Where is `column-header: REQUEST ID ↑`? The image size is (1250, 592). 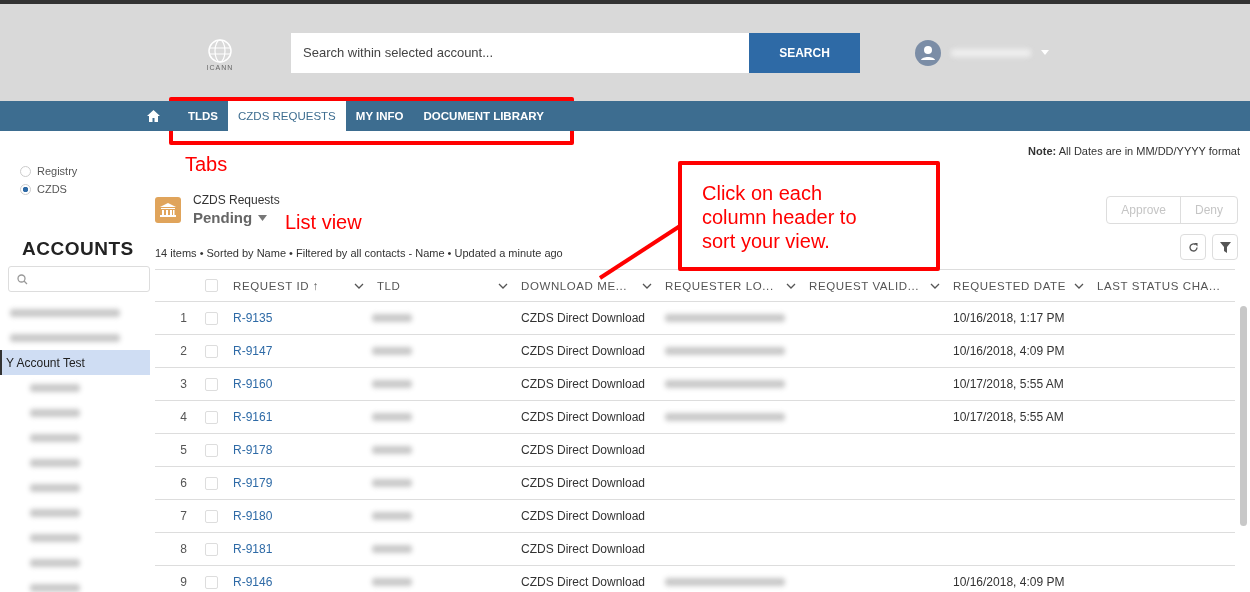
column-header: REQUEST ID ↑ is located at coordinates (276, 285).